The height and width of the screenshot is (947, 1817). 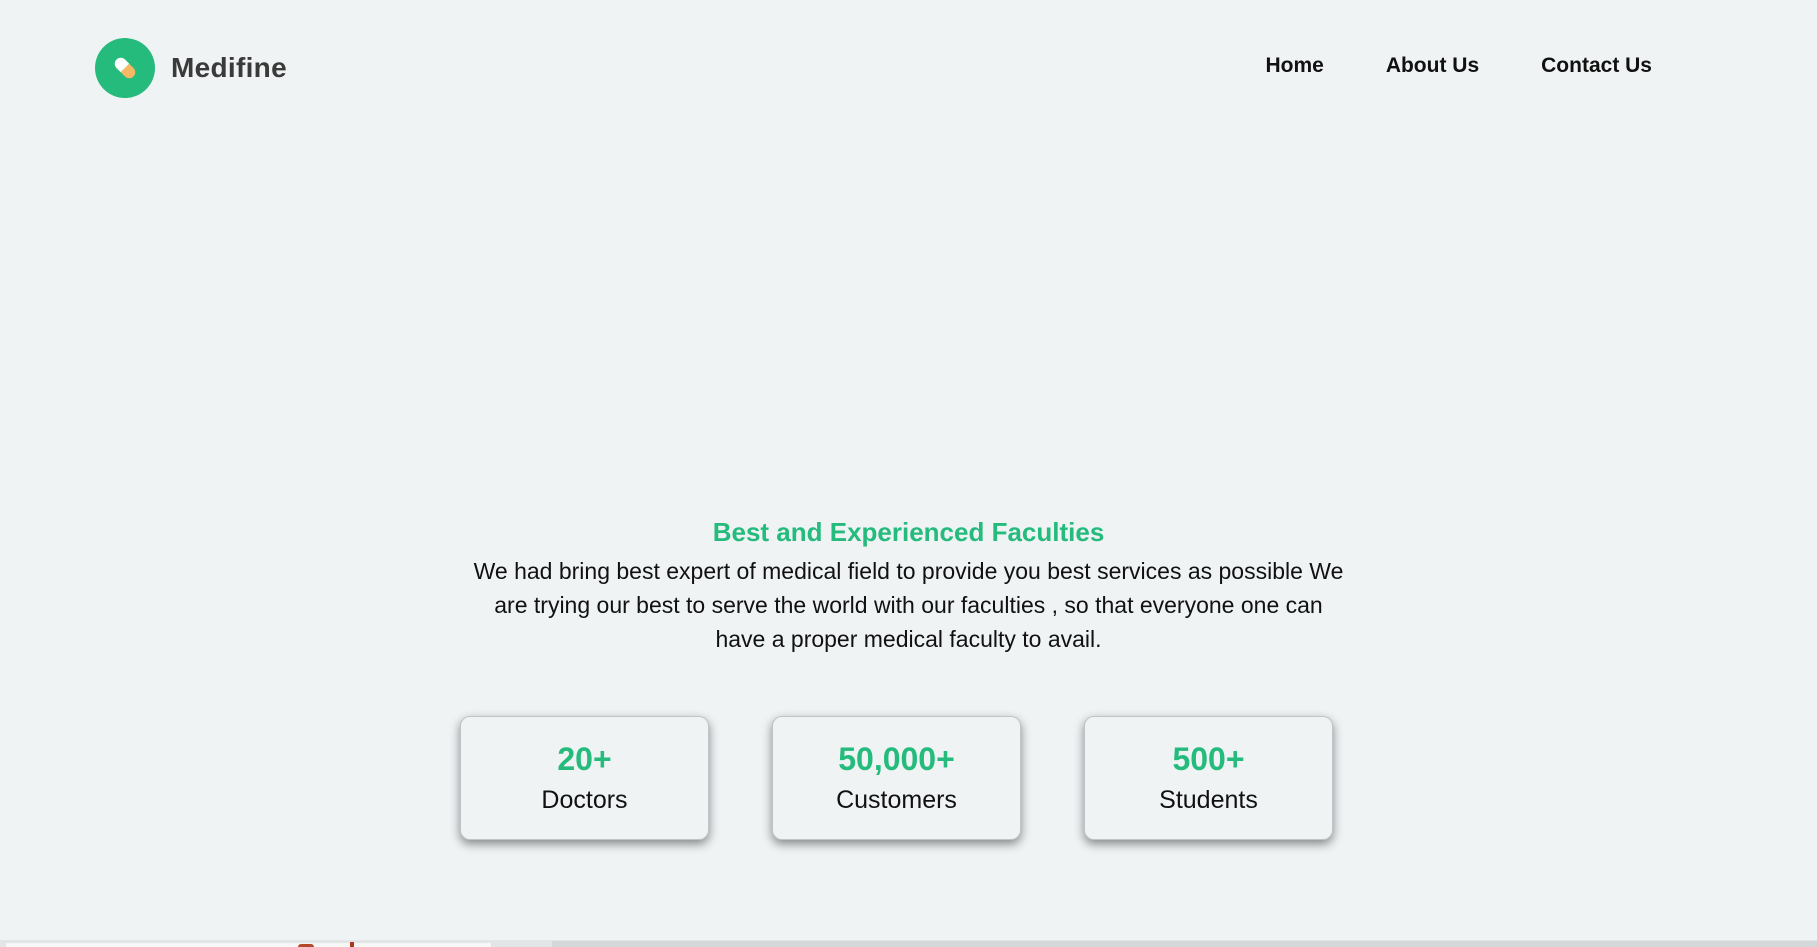 What do you see at coordinates (229, 67) in the screenshot?
I see `brand-name: Medifine` at bounding box center [229, 67].